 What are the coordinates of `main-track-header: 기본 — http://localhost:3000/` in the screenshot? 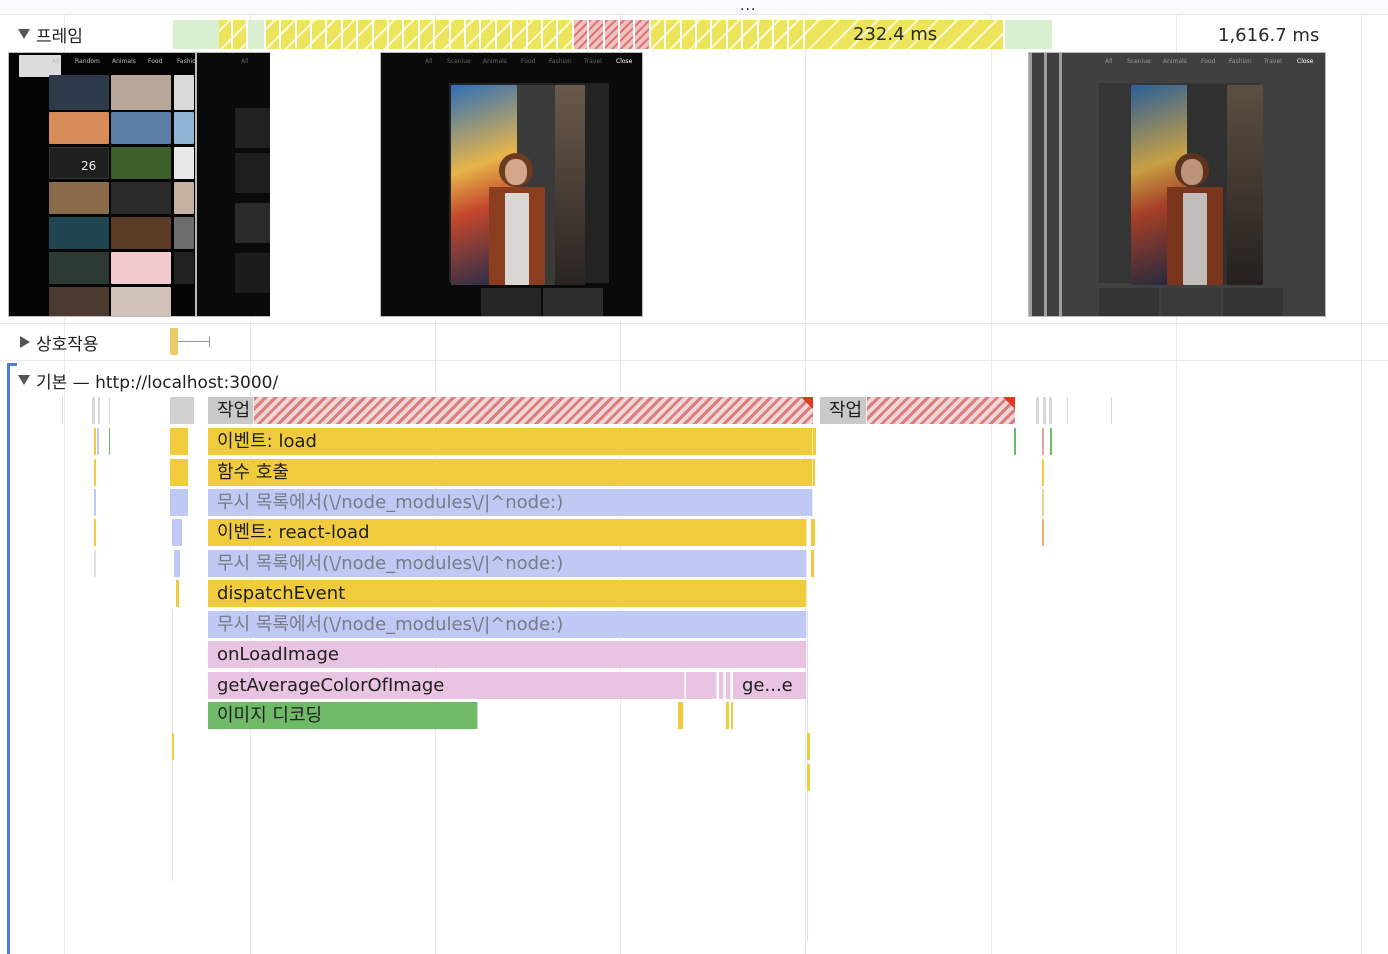 It's located at (148, 380).